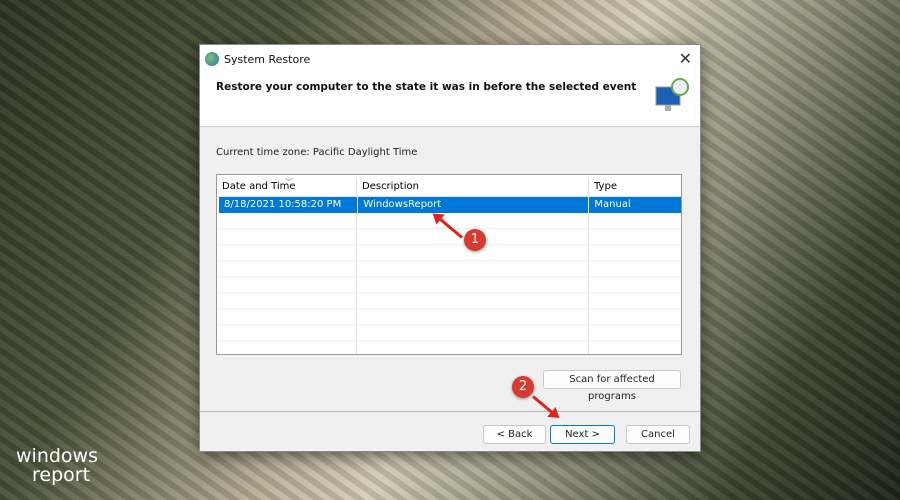 This screenshot has width=900, height=500. I want to click on annotation-badge-2: 2, so click(523, 387).